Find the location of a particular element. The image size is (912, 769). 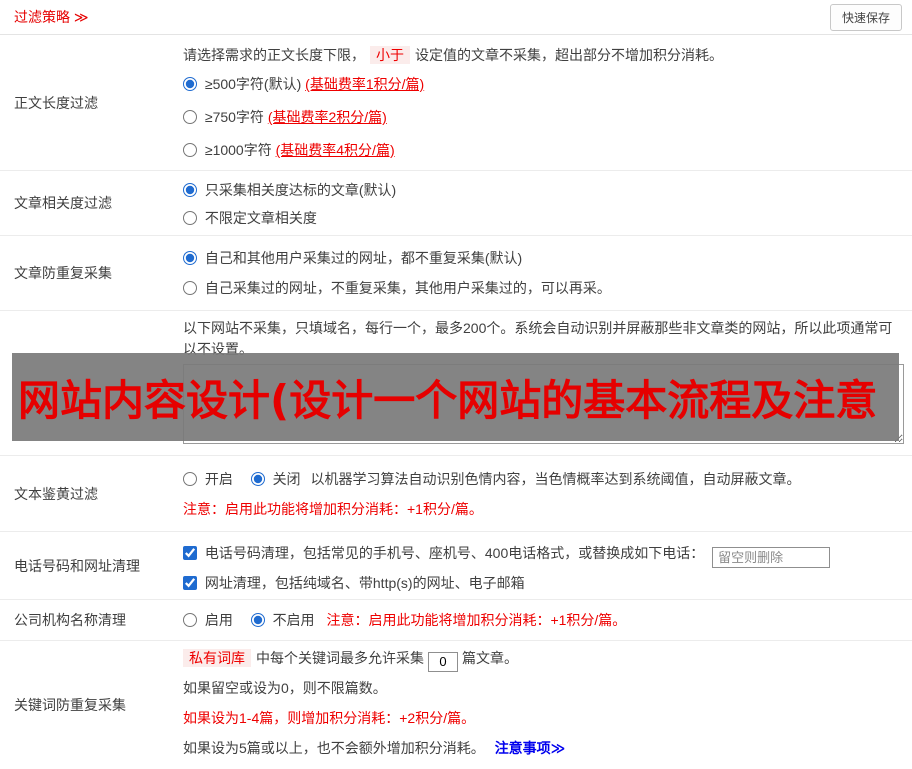

keyword-limit-text-end: 篇文章。 is located at coordinates (490, 658).